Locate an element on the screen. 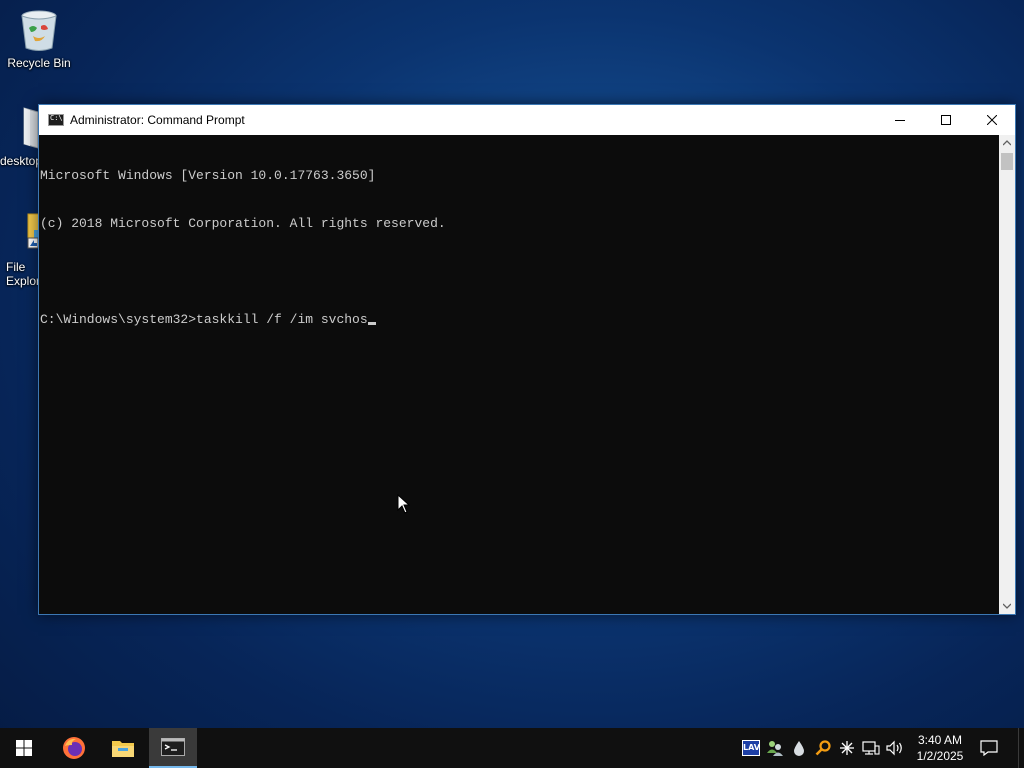 This screenshot has height=768, width=1024. title-bar: Administrator: Command Prompt is located at coordinates (527, 120).